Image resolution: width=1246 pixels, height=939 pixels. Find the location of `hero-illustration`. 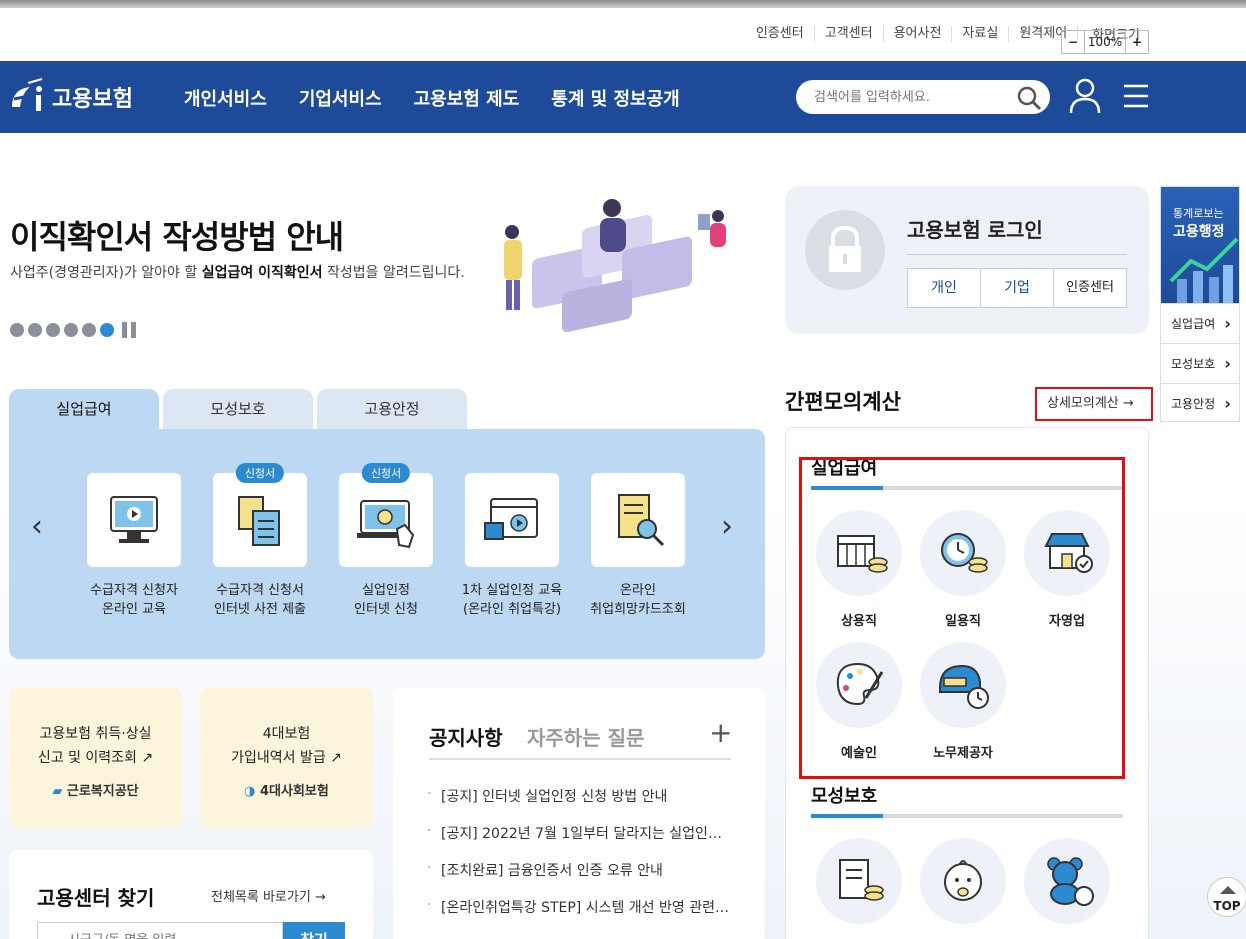

hero-illustration is located at coordinates (615, 265).